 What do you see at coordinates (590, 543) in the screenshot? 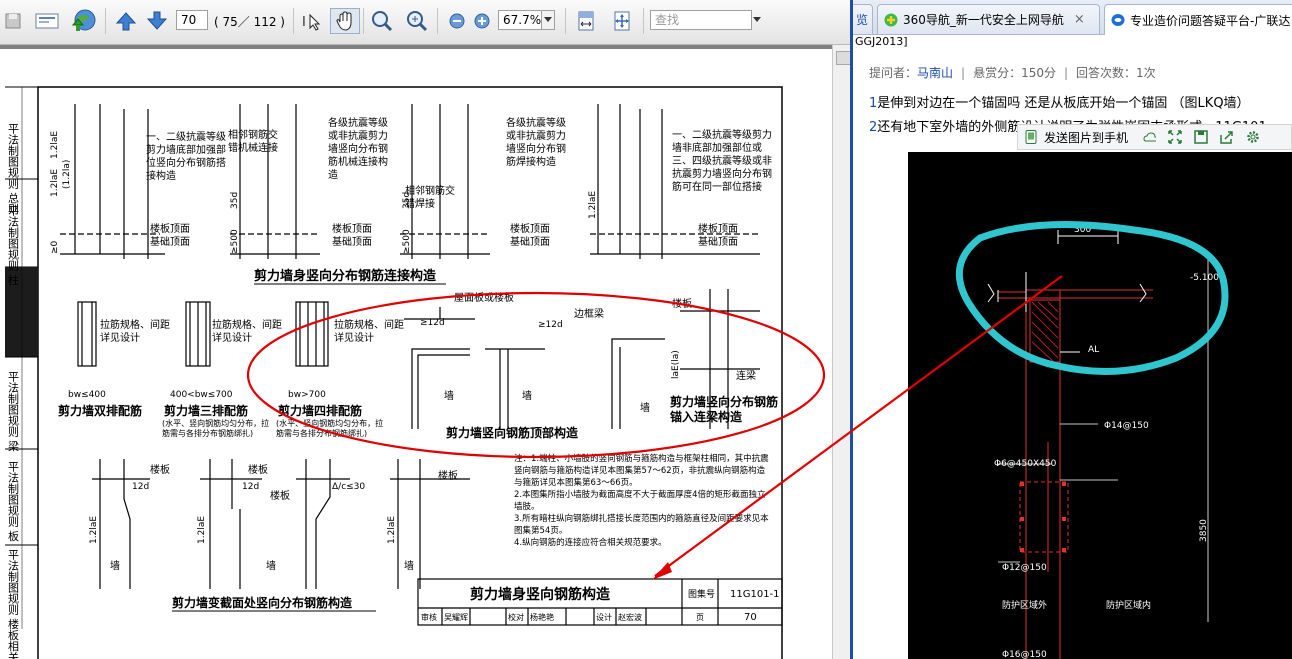
I see `note-4: 4.纵向钢筋的连接应符合相关规范要求。` at bounding box center [590, 543].